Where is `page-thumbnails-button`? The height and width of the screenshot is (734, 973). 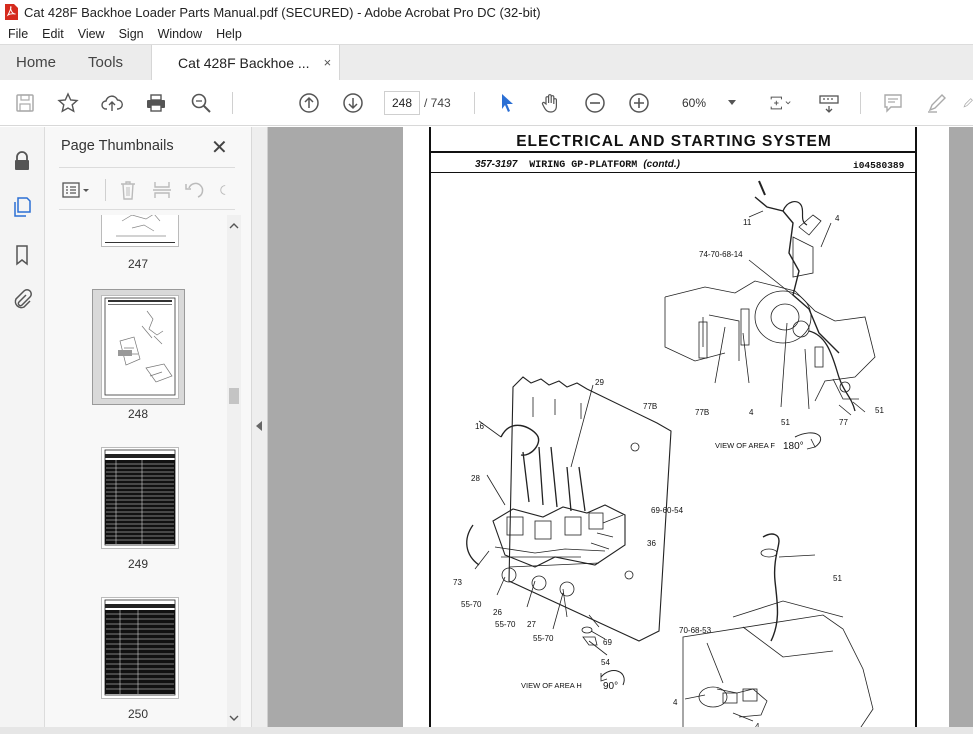 page-thumbnails-button is located at coordinates (22, 207).